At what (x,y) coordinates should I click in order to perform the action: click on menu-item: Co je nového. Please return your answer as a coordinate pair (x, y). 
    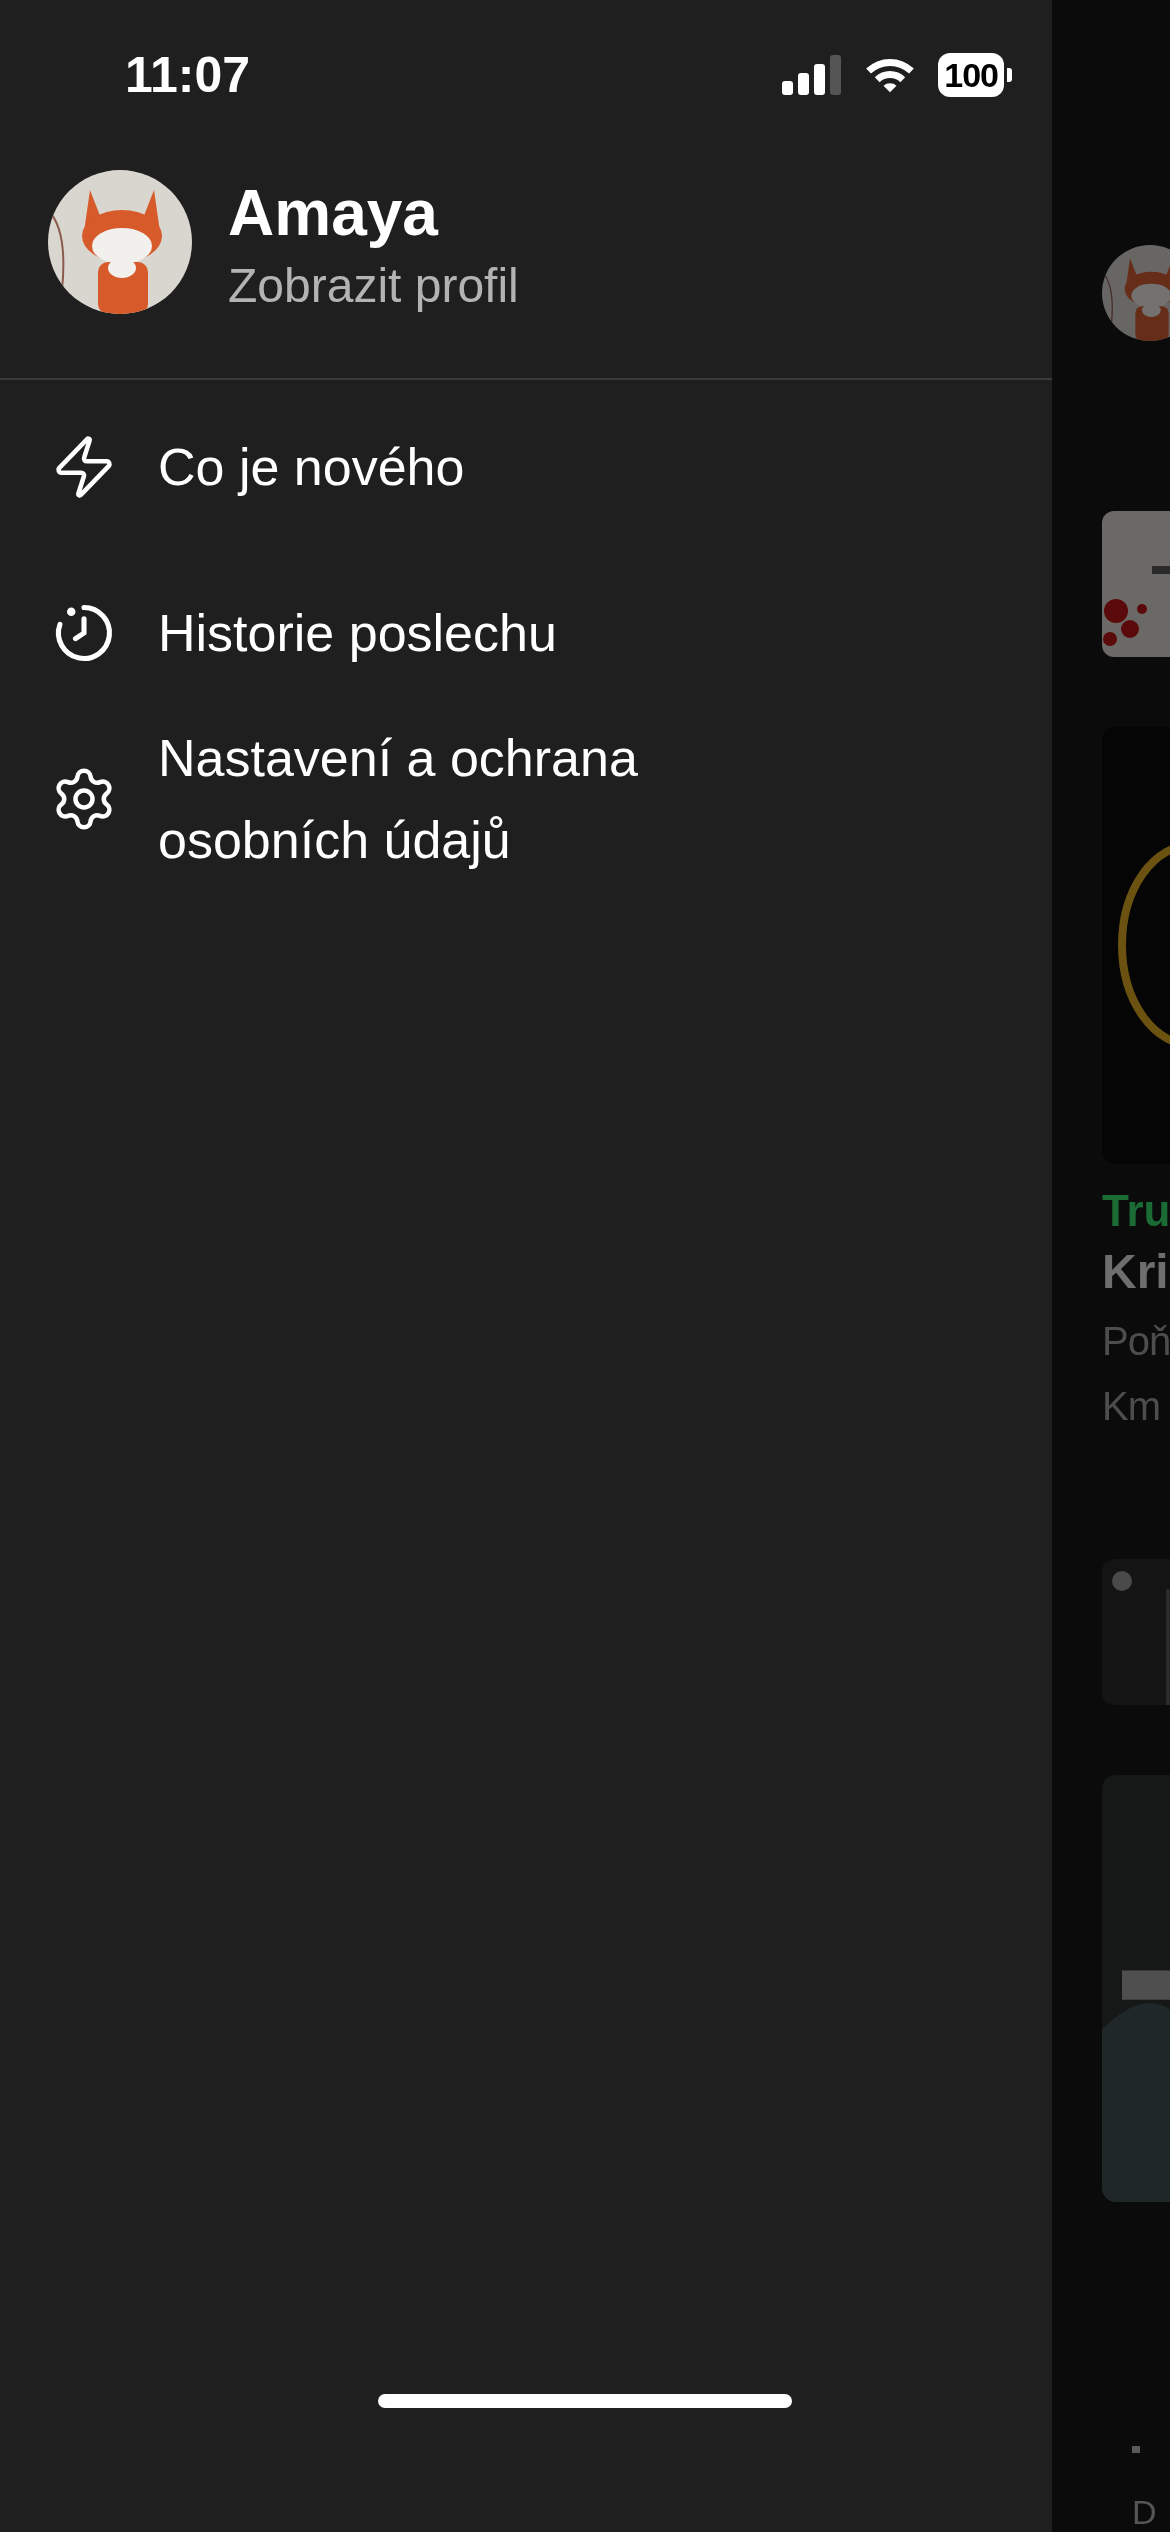
    Looking at the image, I should click on (311, 467).